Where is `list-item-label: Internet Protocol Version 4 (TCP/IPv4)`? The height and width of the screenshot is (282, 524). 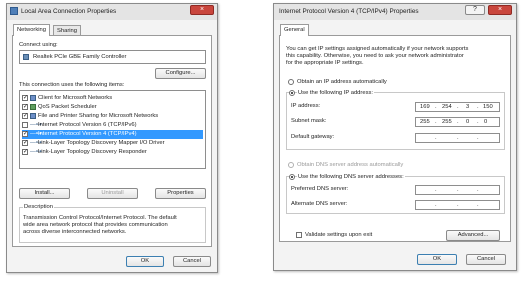 list-item-label: Internet Protocol Version 4 (TCP/IPv4) is located at coordinates (87, 134).